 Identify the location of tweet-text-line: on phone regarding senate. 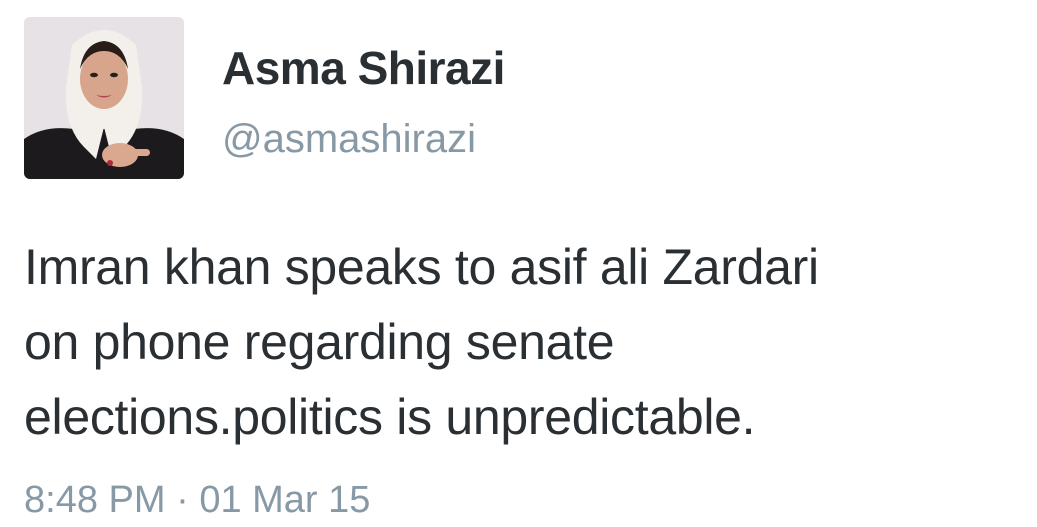
(319, 342).